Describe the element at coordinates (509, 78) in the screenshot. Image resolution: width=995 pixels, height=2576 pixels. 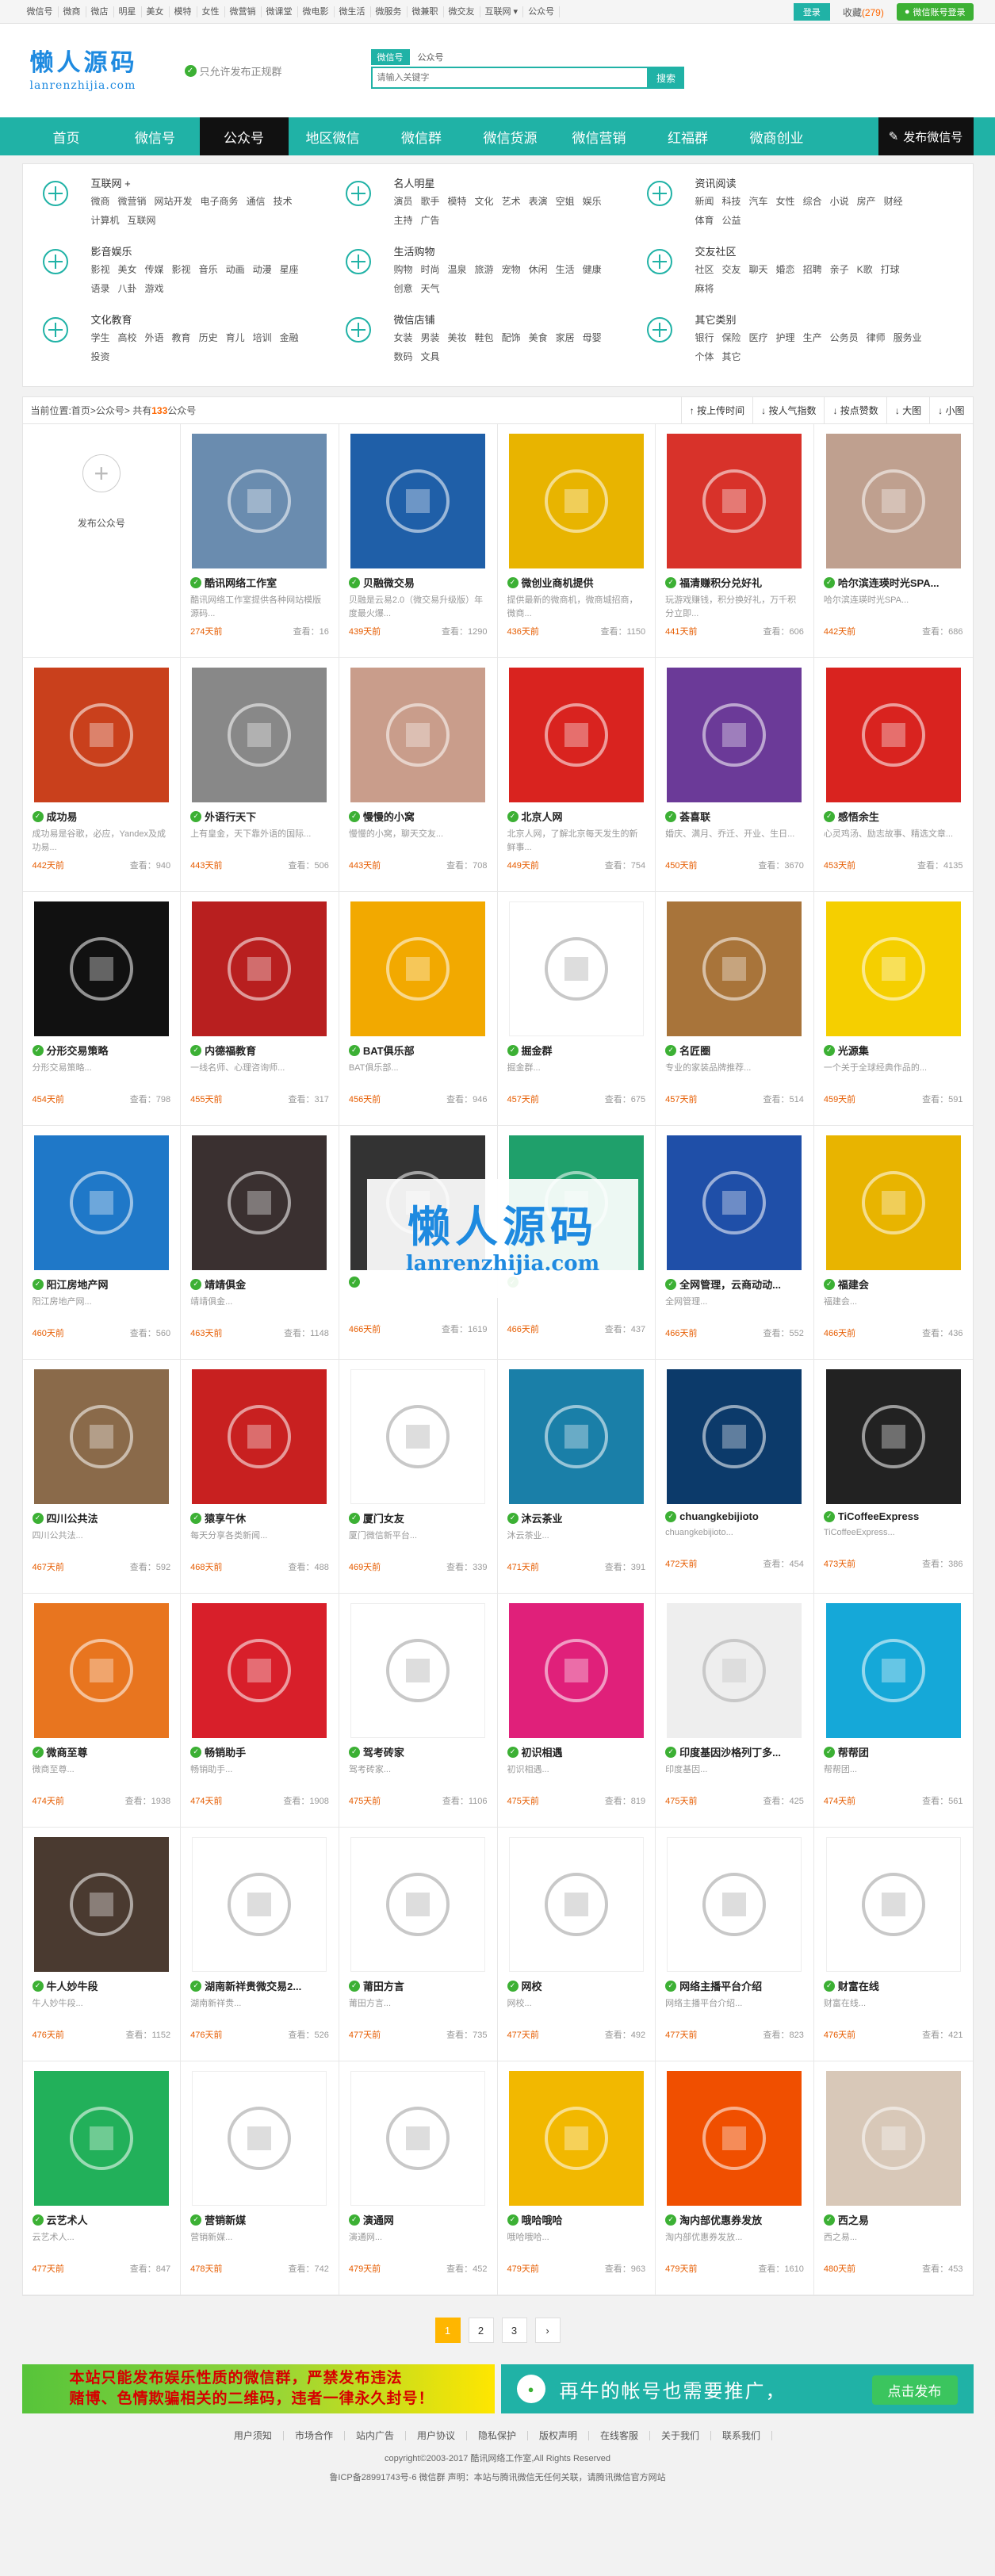
I see `search-input` at that location.